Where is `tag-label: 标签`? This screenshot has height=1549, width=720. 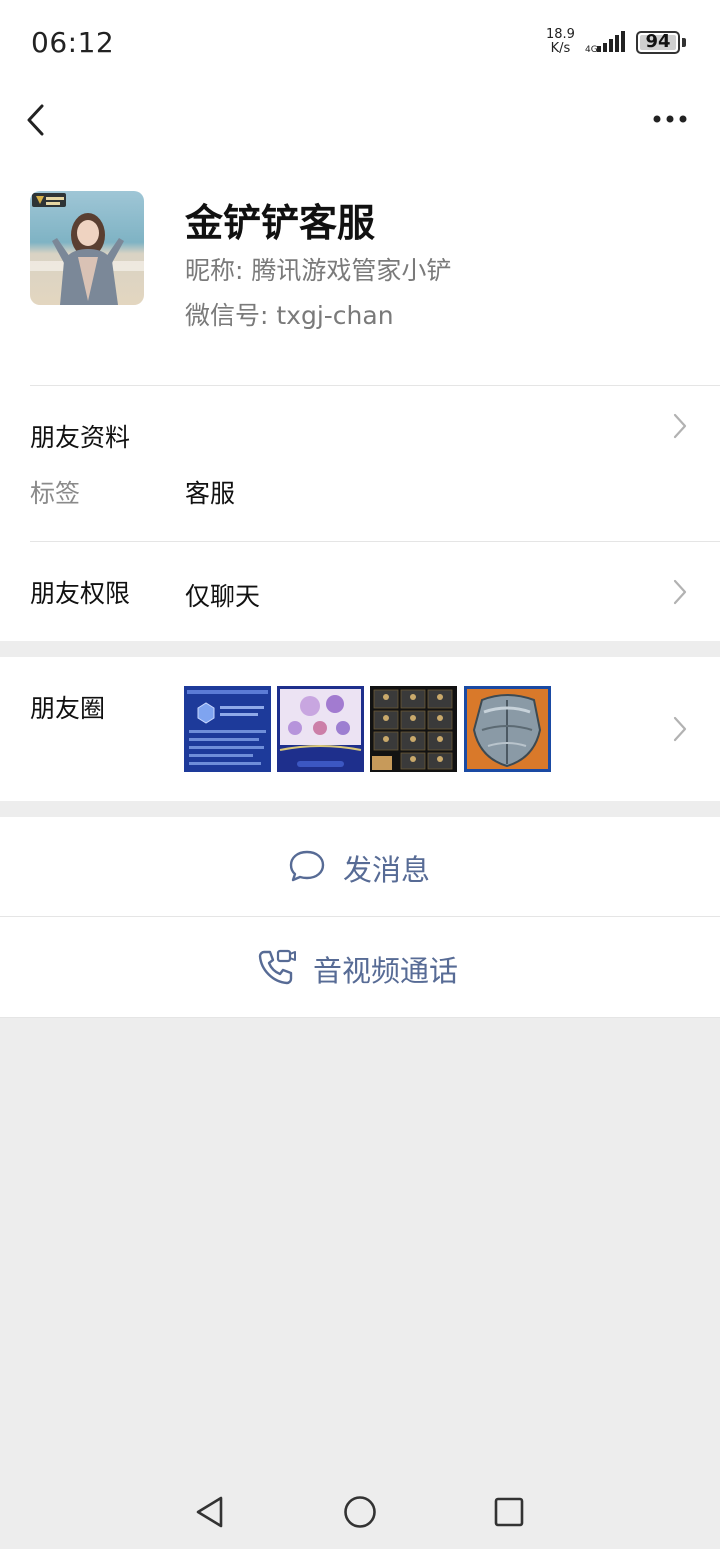
tag-label: 标签 is located at coordinates (55, 493).